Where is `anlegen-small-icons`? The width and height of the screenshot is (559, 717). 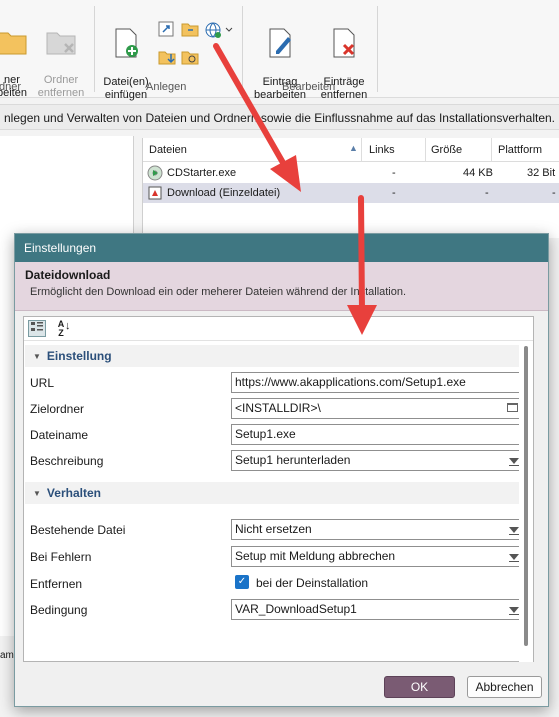 anlegen-small-icons is located at coordinates (198, 46).